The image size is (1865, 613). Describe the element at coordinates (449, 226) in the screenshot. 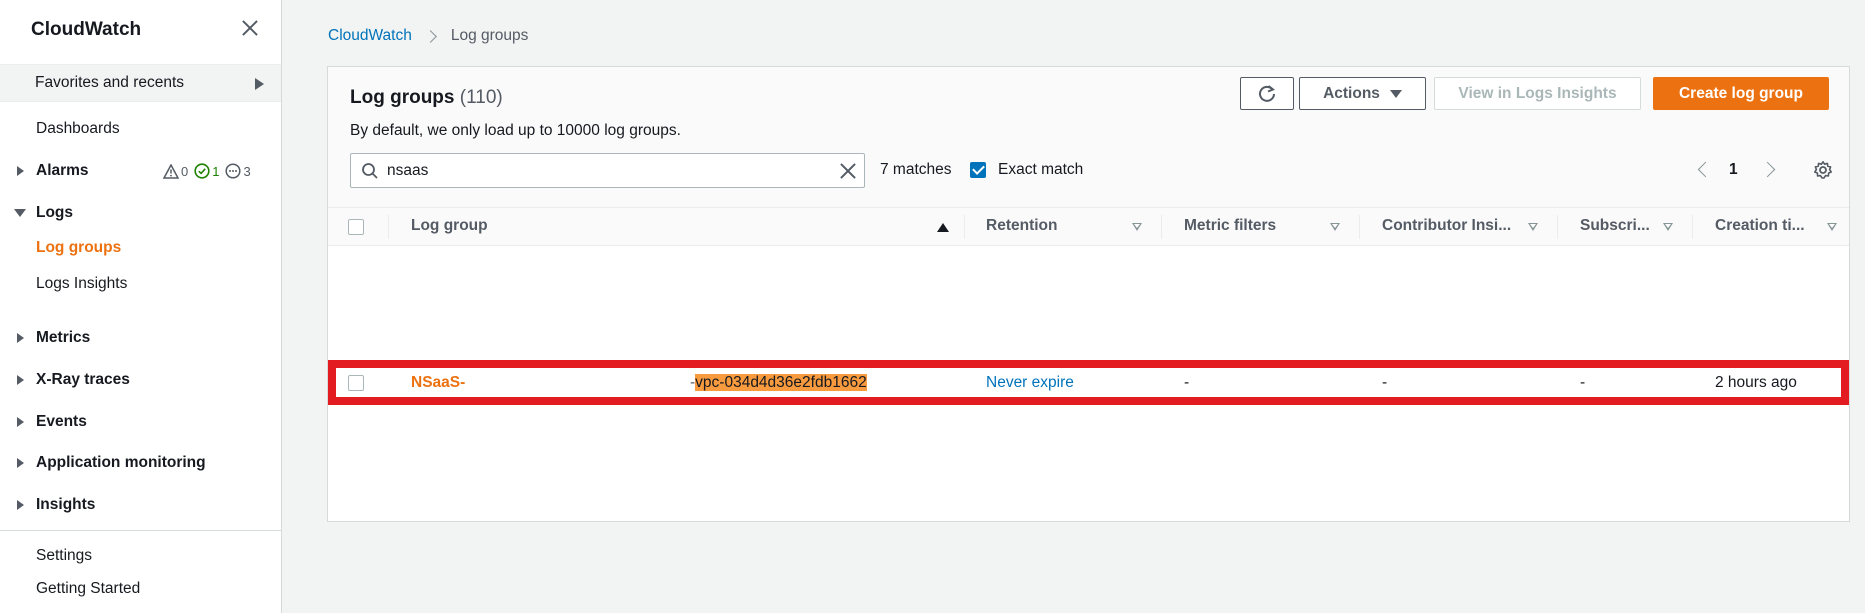

I see `column-header-log-group: Log group` at that location.